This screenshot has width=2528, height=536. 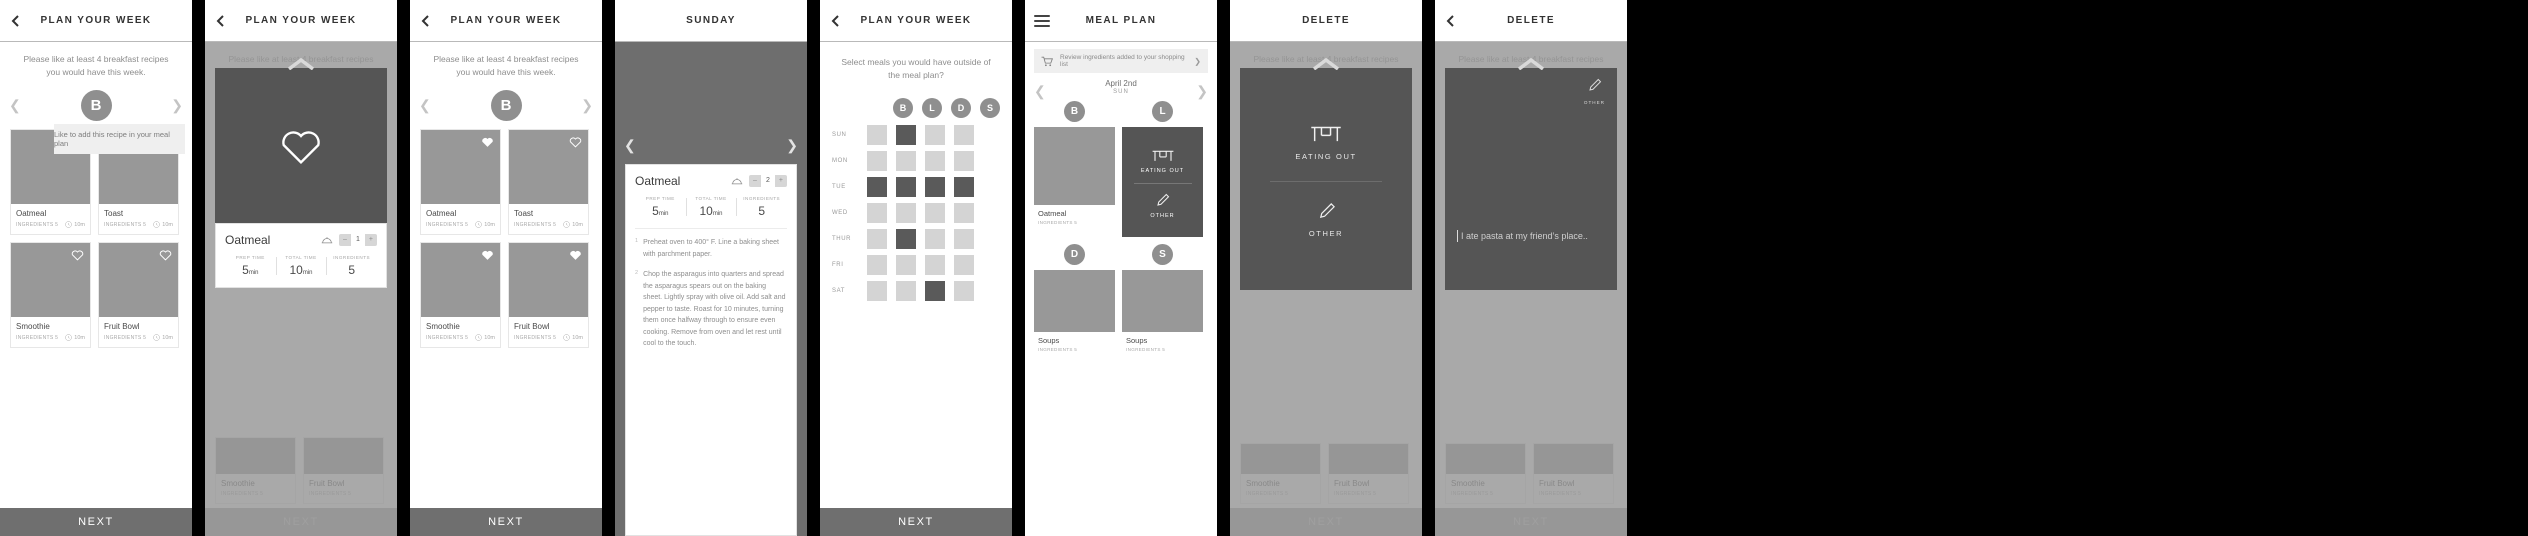 What do you see at coordinates (1522, 236) in the screenshot?
I see `note-input: I ate pasta at my friend’s place..` at bounding box center [1522, 236].